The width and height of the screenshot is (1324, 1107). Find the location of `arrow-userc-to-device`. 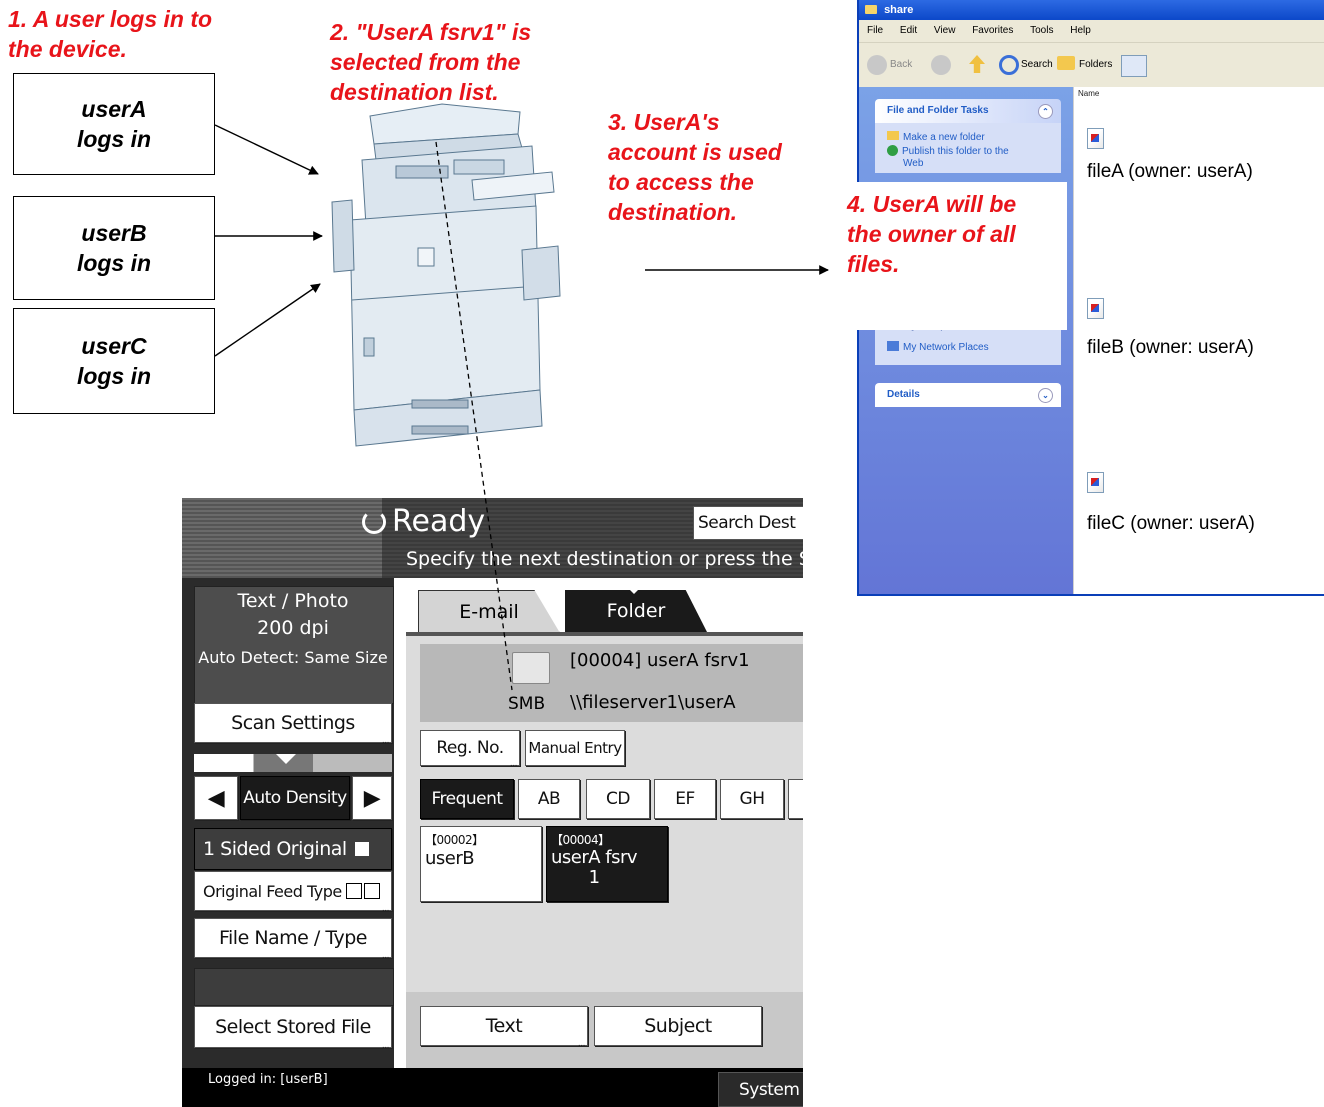

arrow-userc-to-device is located at coordinates (267, 320).